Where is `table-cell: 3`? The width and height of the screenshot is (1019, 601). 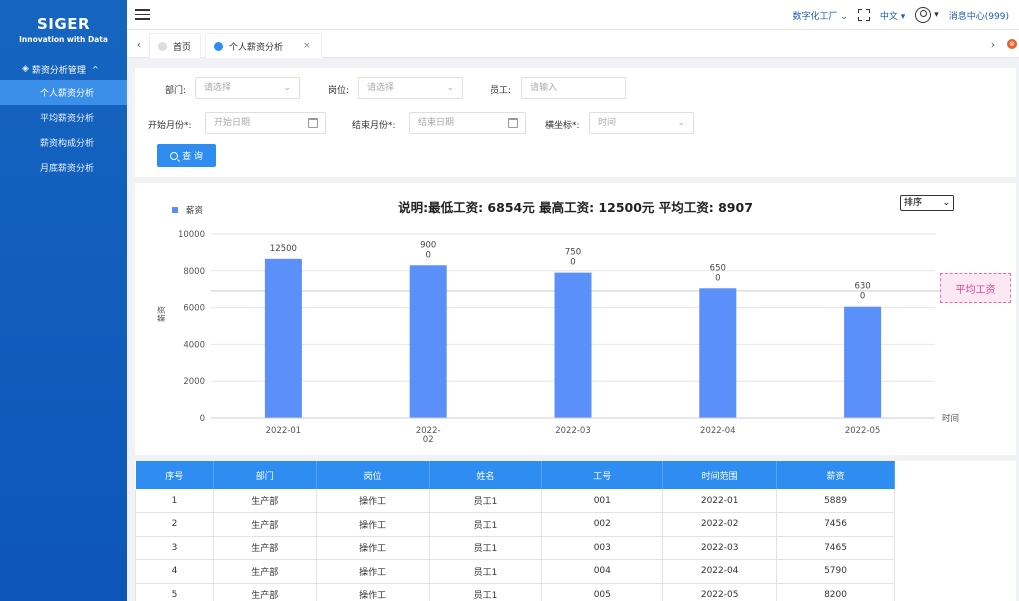
table-cell: 3 is located at coordinates (174, 548).